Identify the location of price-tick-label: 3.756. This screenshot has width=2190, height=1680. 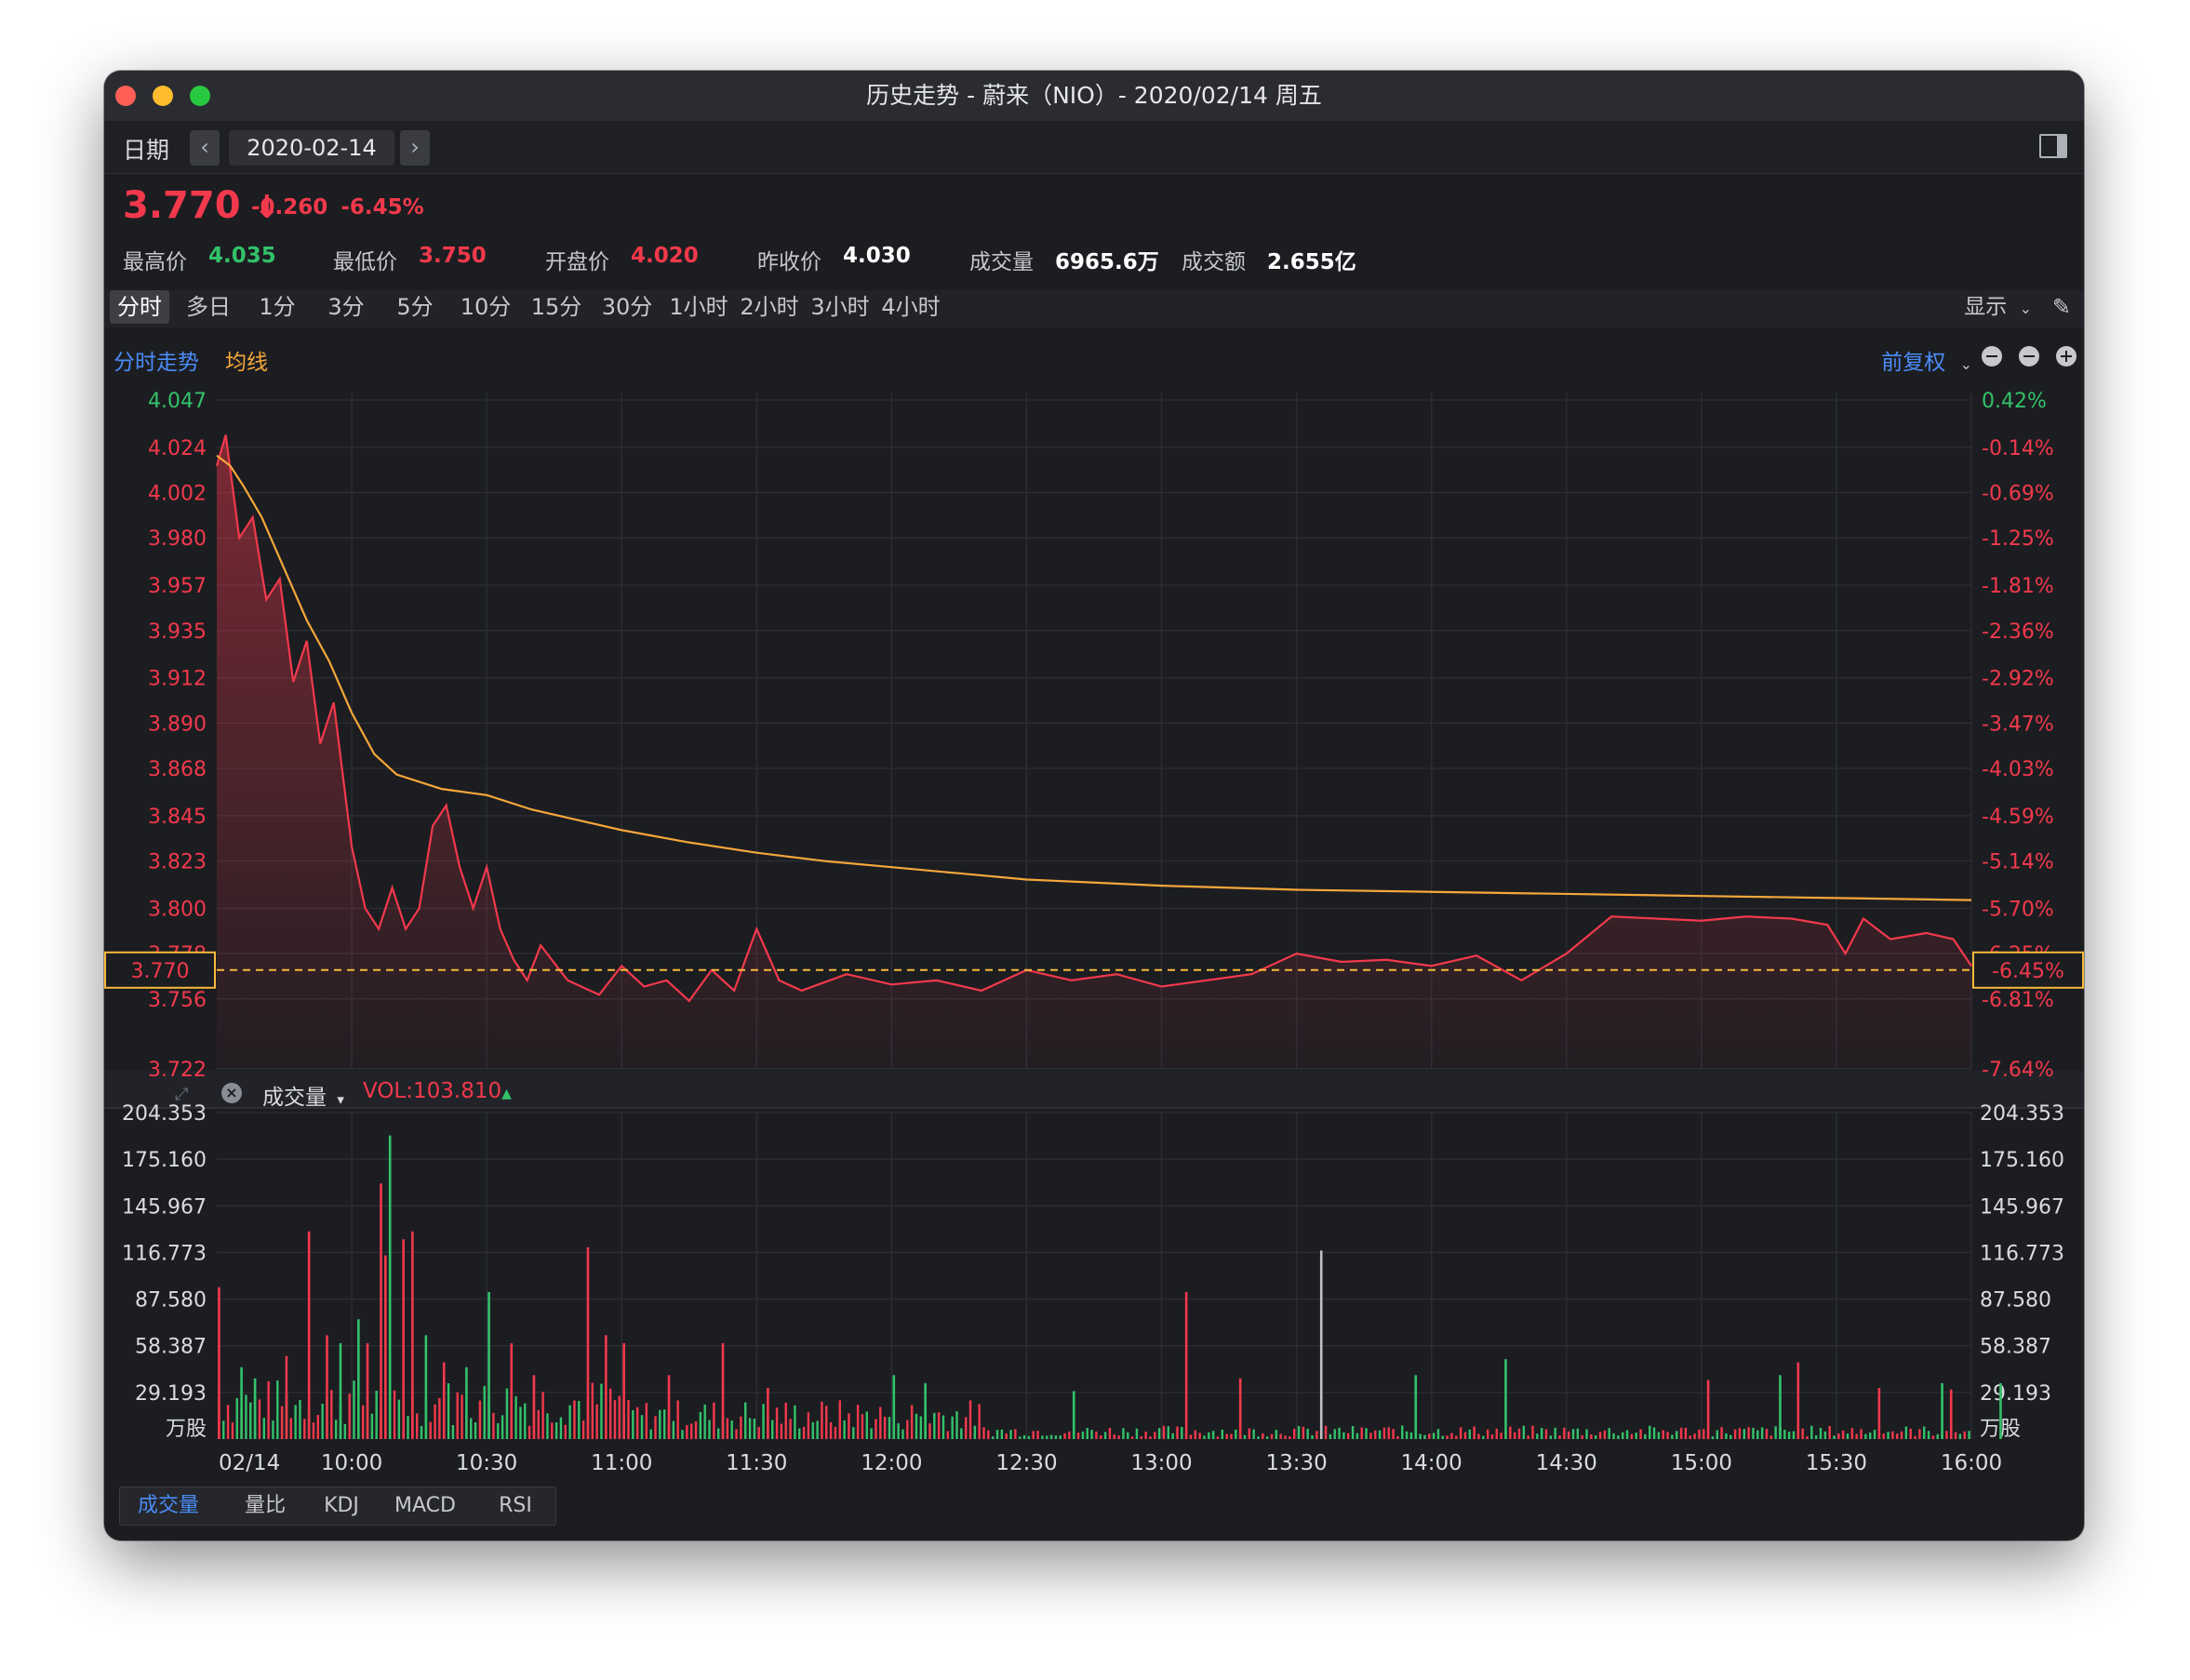
(177, 1000).